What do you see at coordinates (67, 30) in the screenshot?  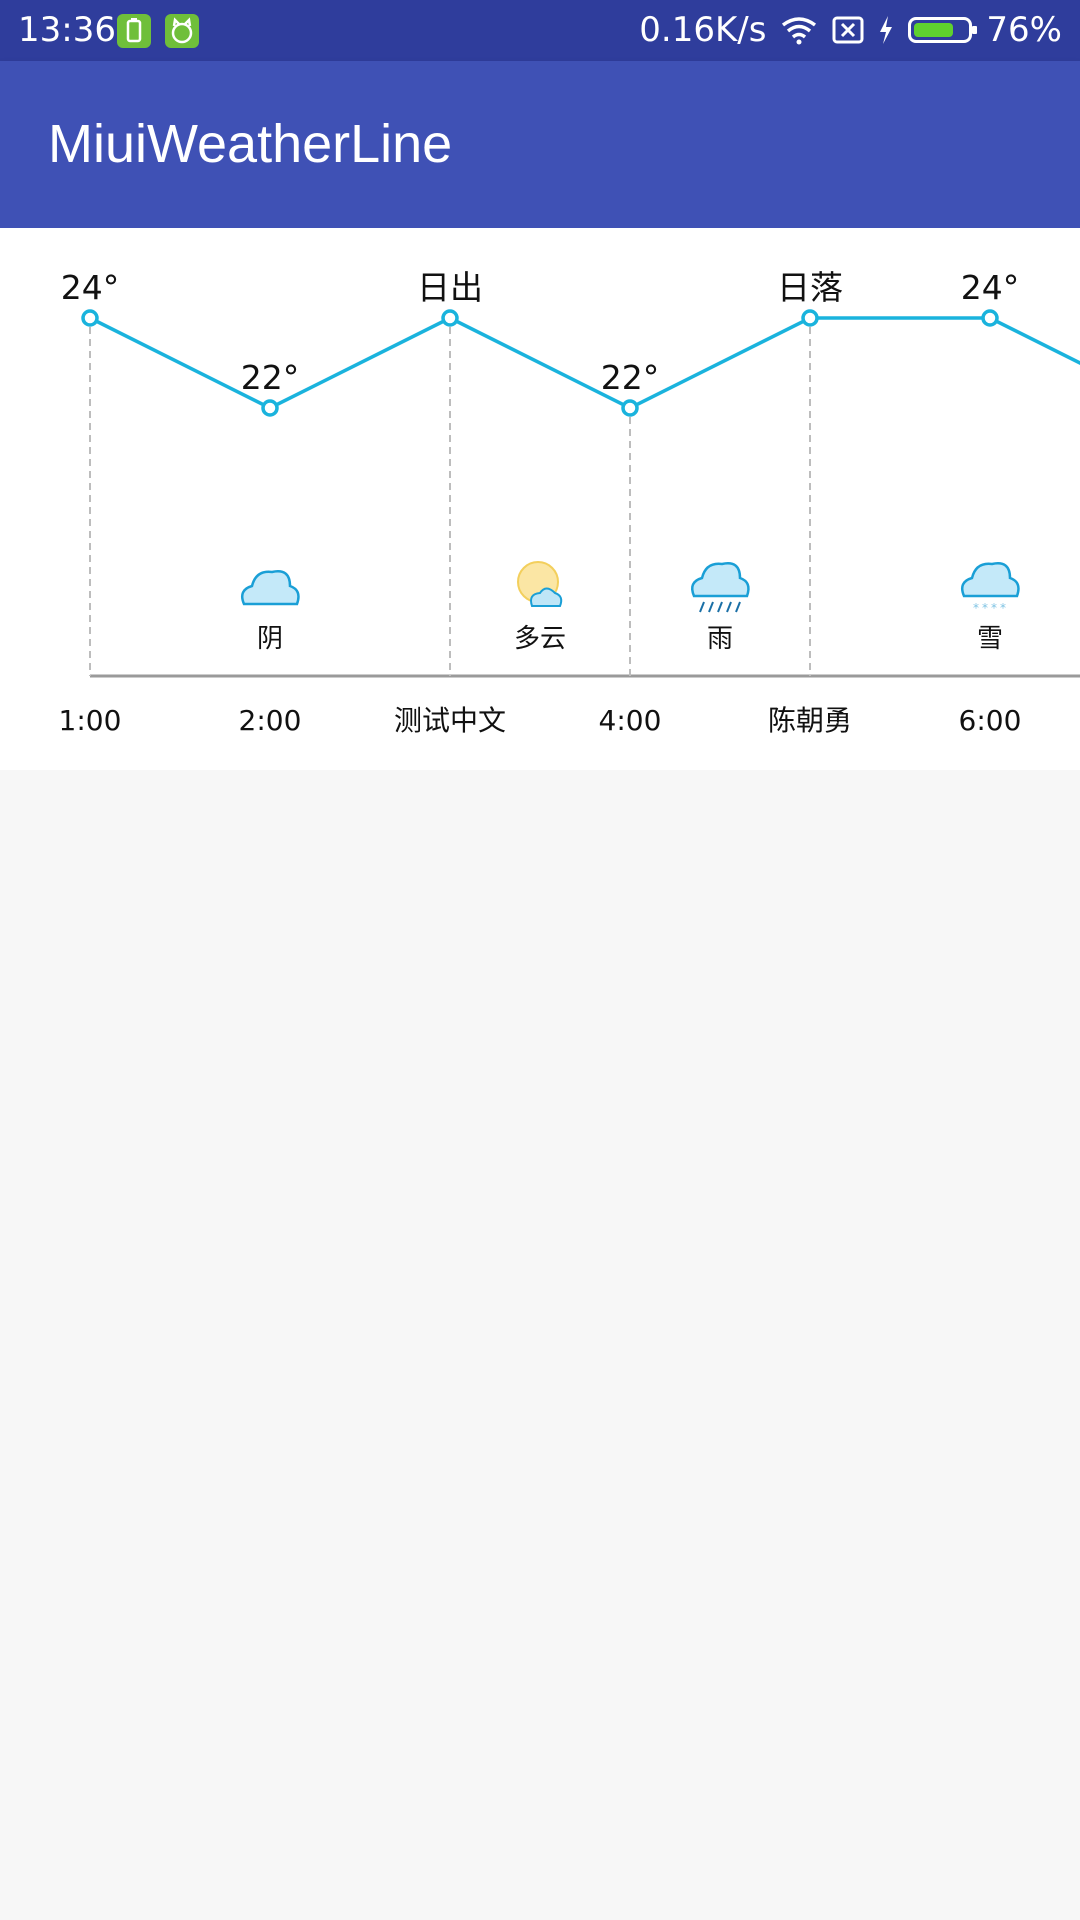 I see `status-time: 13:36` at bounding box center [67, 30].